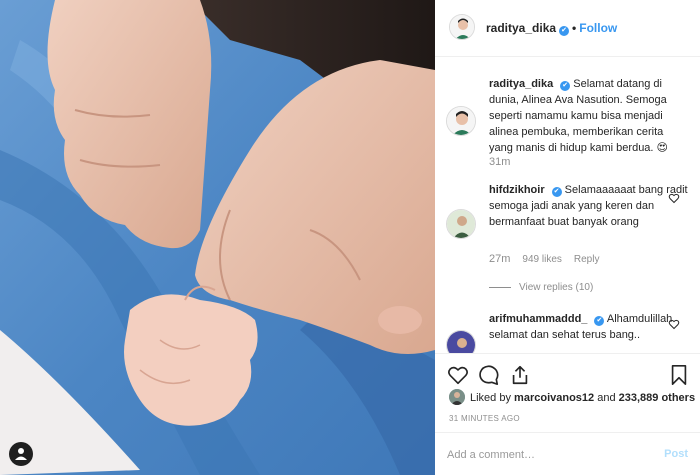 Image resolution: width=700 pixels, height=475 pixels. Describe the element at coordinates (521, 84) in the screenshot. I see `caption-username: raditya_dika` at that location.